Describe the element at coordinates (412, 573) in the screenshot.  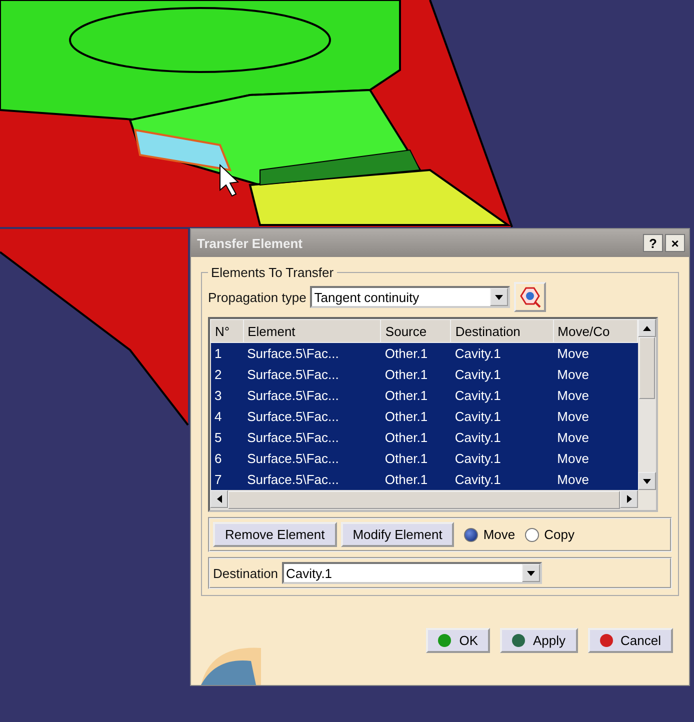
I see `destination-dropdown: Cavity.1` at that location.